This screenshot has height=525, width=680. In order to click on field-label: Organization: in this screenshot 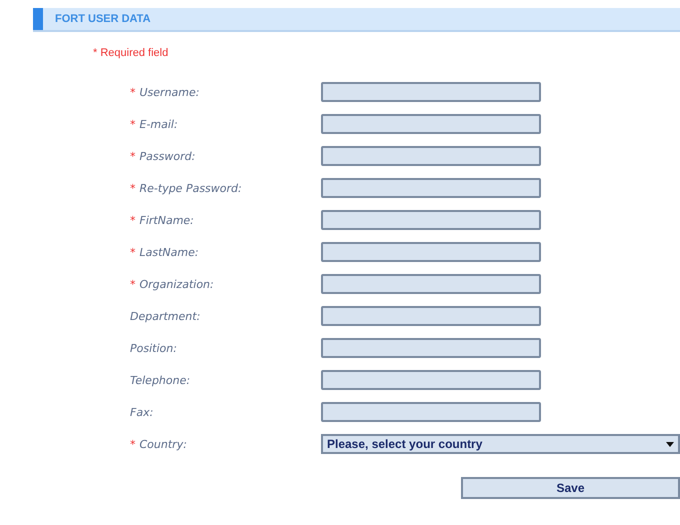, I will do `click(177, 284)`.